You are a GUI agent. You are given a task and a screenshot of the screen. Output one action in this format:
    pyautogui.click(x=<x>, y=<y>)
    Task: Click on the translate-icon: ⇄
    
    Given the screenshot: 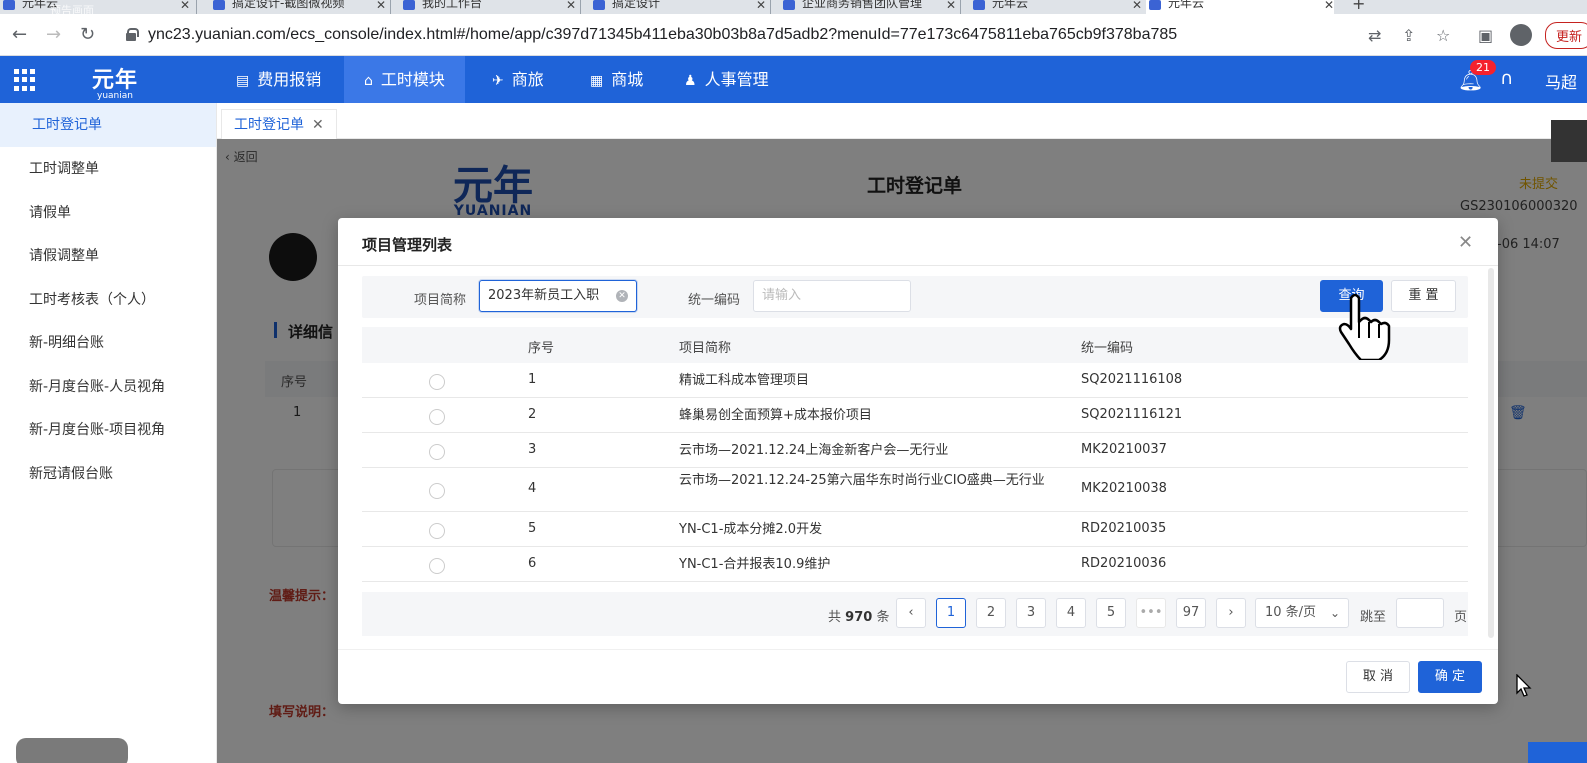 What is the action you would take?
    pyautogui.click(x=1374, y=35)
    